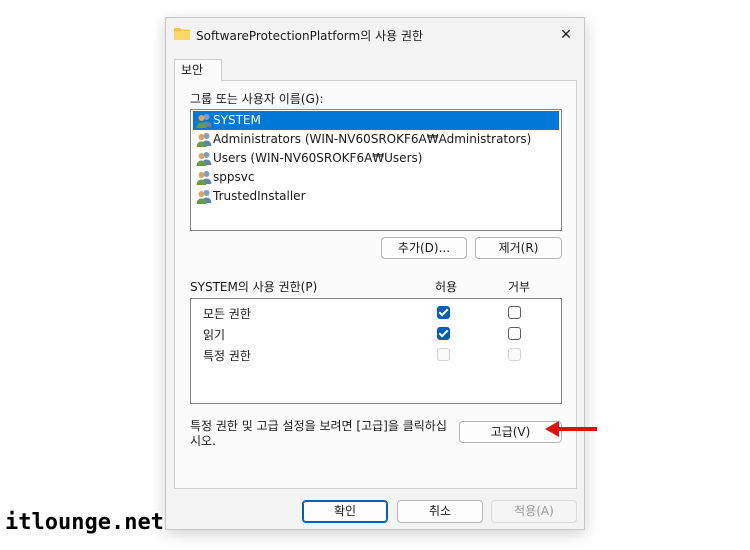 The height and width of the screenshot is (550, 750). I want to click on window-title: SoftwareProtectionPlatform의 사용 권한, so click(310, 36).